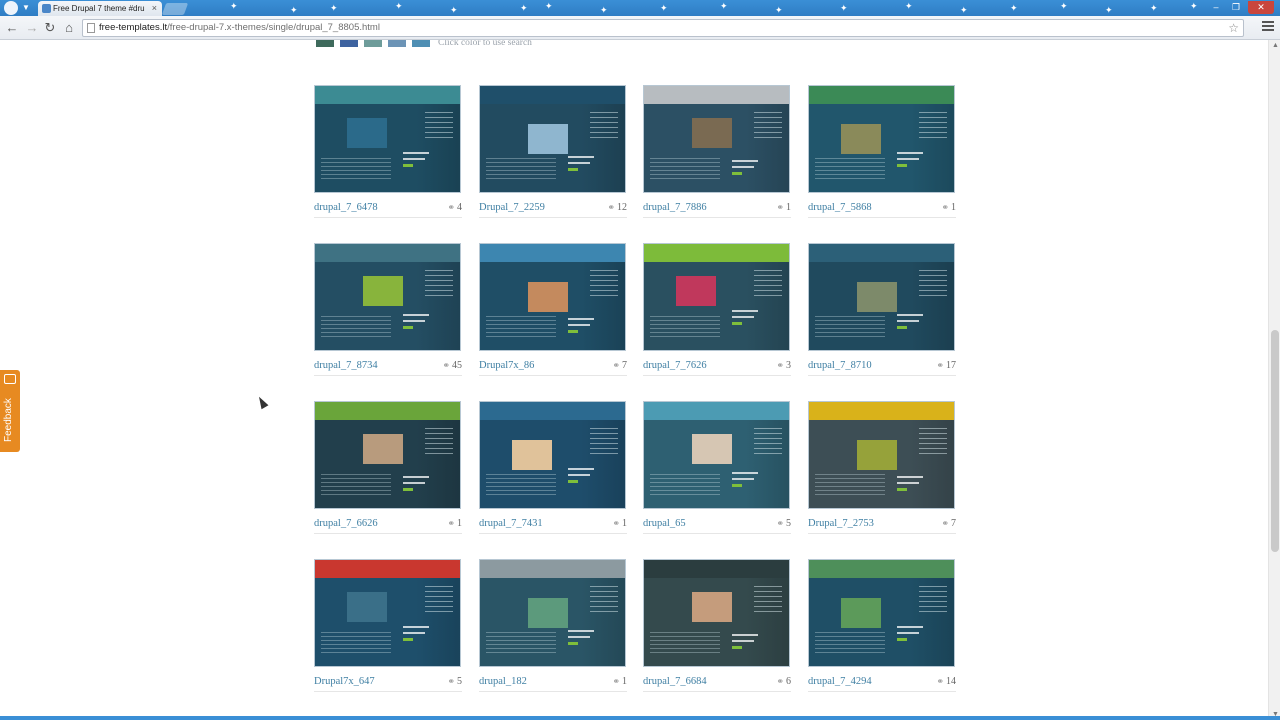 Image resolution: width=1280 pixels, height=720 pixels. What do you see at coordinates (11, 8) in the screenshot?
I see `browser-logo-icon` at bounding box center [11, 8].